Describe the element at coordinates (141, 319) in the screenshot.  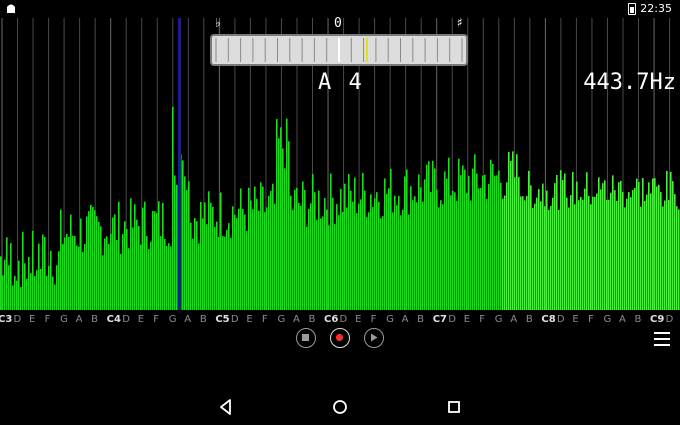
I see `note-axis-label: E` at that location.